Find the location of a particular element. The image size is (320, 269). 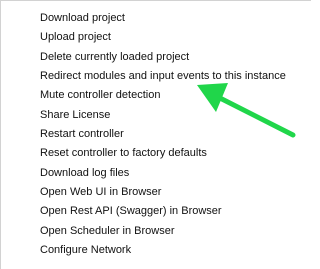

menu-item-restart-controller: Restart controller is located at coordinates (156, 134).